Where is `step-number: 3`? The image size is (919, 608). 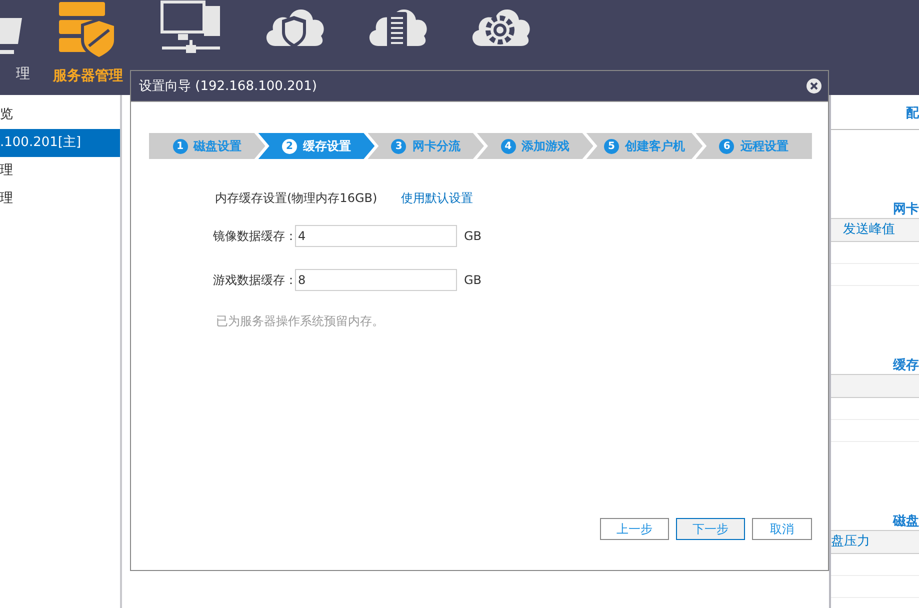
step-number: 3 is located at coordinates (398, 146).